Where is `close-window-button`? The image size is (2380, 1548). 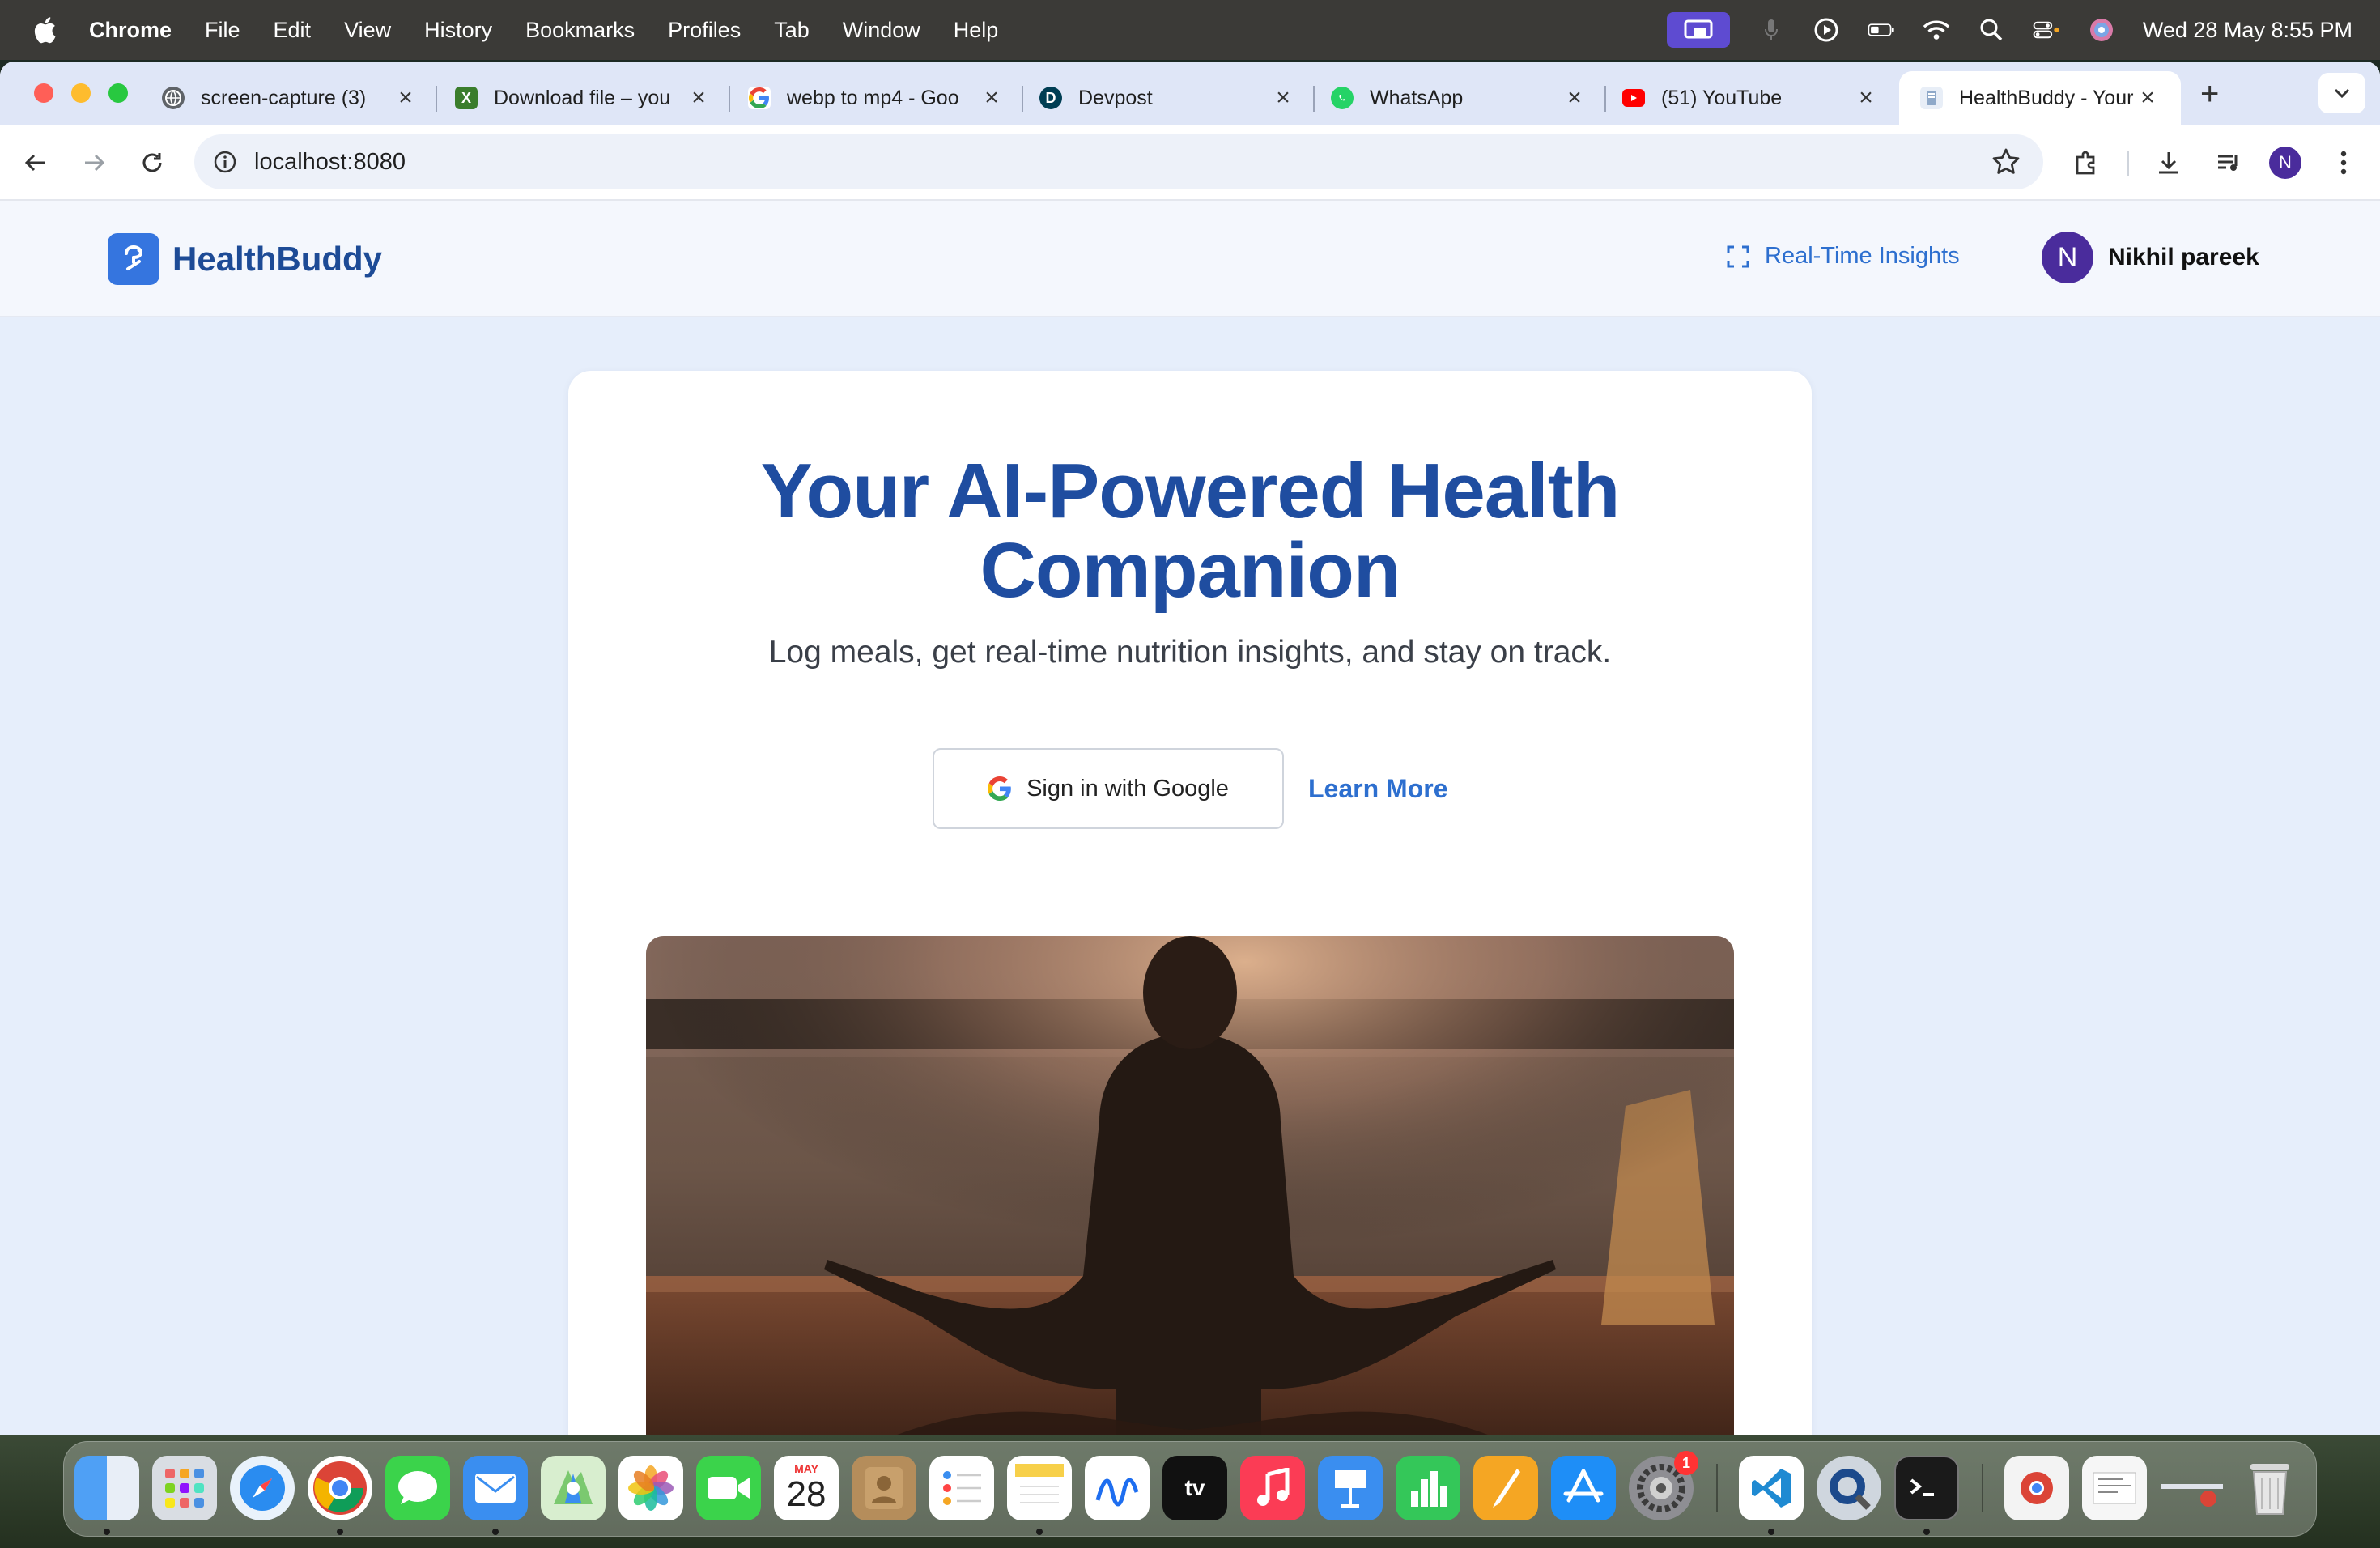
close-window-button is located at coordinates (43, 93).